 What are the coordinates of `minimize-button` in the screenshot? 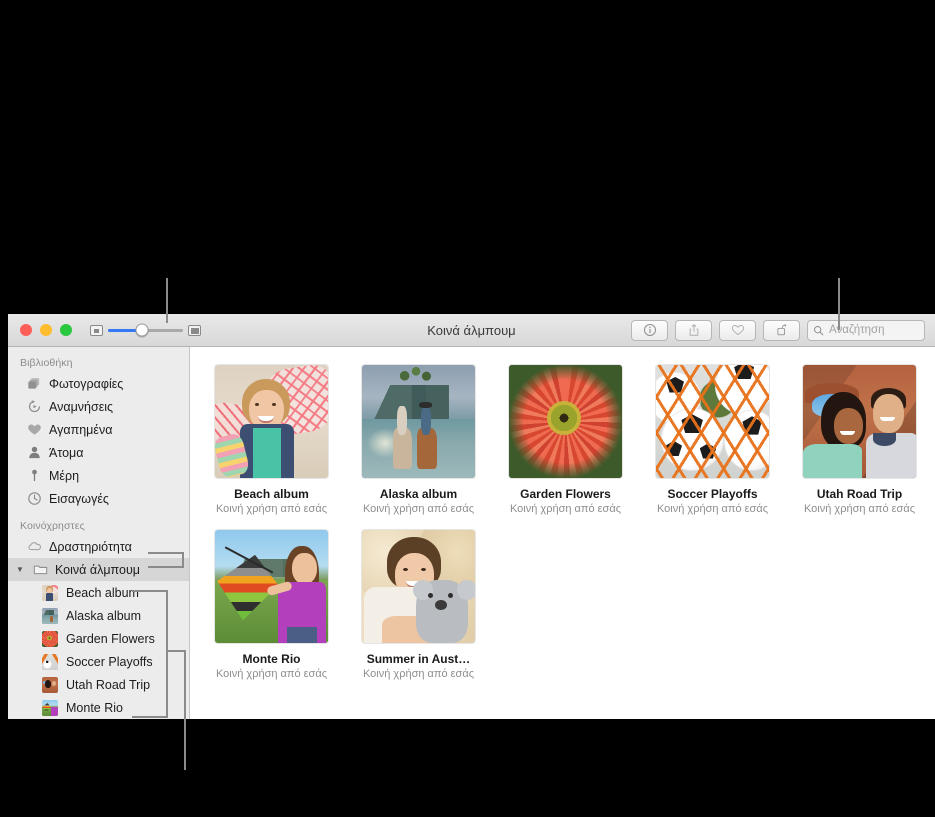 It's located at (46, 330).